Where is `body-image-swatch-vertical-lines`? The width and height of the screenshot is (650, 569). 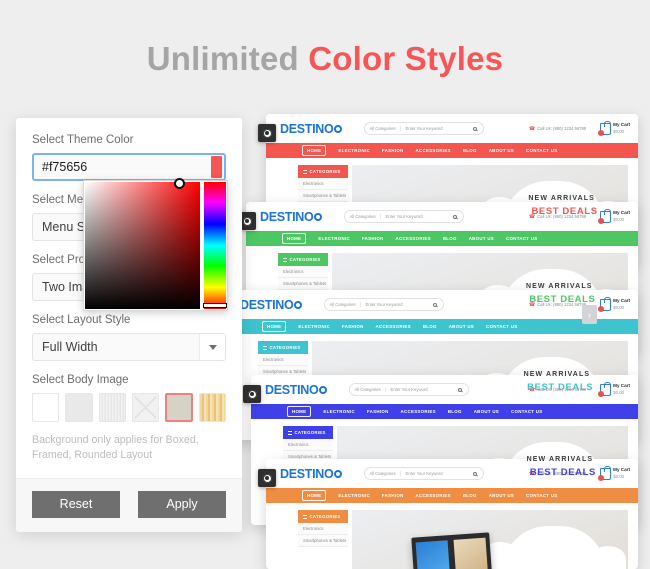 body-image-swatch-vertical-lines is located at coordinates (112, 407).